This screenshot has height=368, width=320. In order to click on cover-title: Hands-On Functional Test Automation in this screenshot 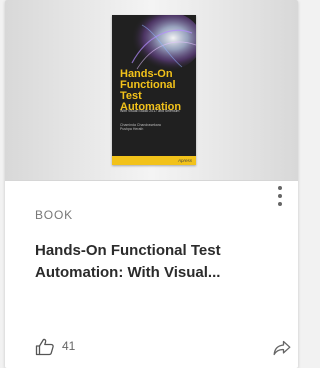, I will do `click(151, 90)`.